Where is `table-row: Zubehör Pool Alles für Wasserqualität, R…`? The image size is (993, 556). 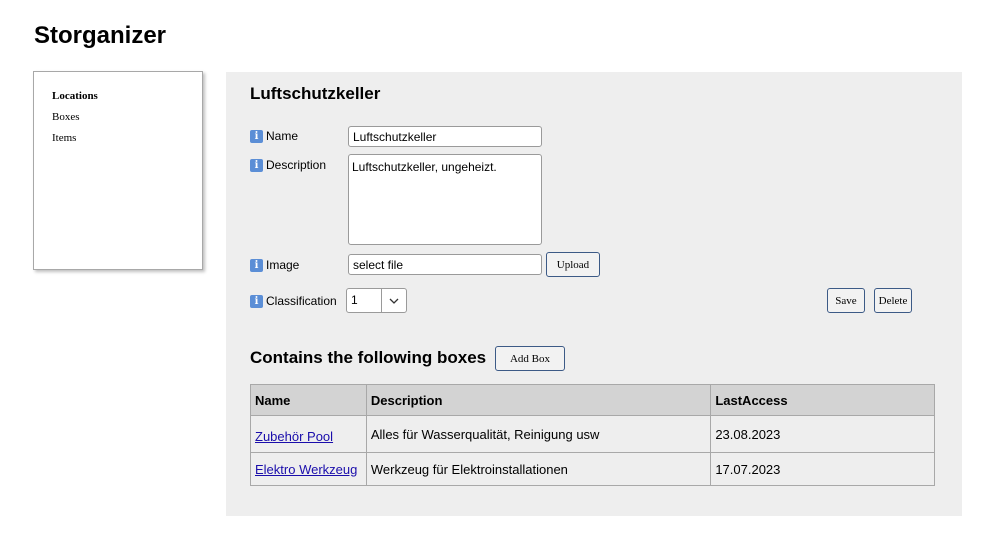 table-row: Zubehör Pool Alles für Wasserqualität, R… is located at coordinates (592, 434).